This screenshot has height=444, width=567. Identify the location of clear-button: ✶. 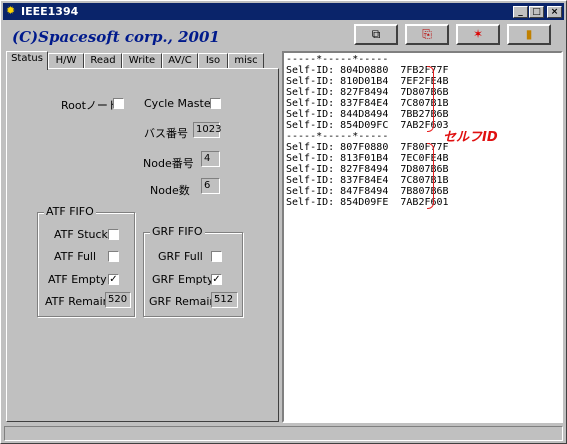
(478, 34).